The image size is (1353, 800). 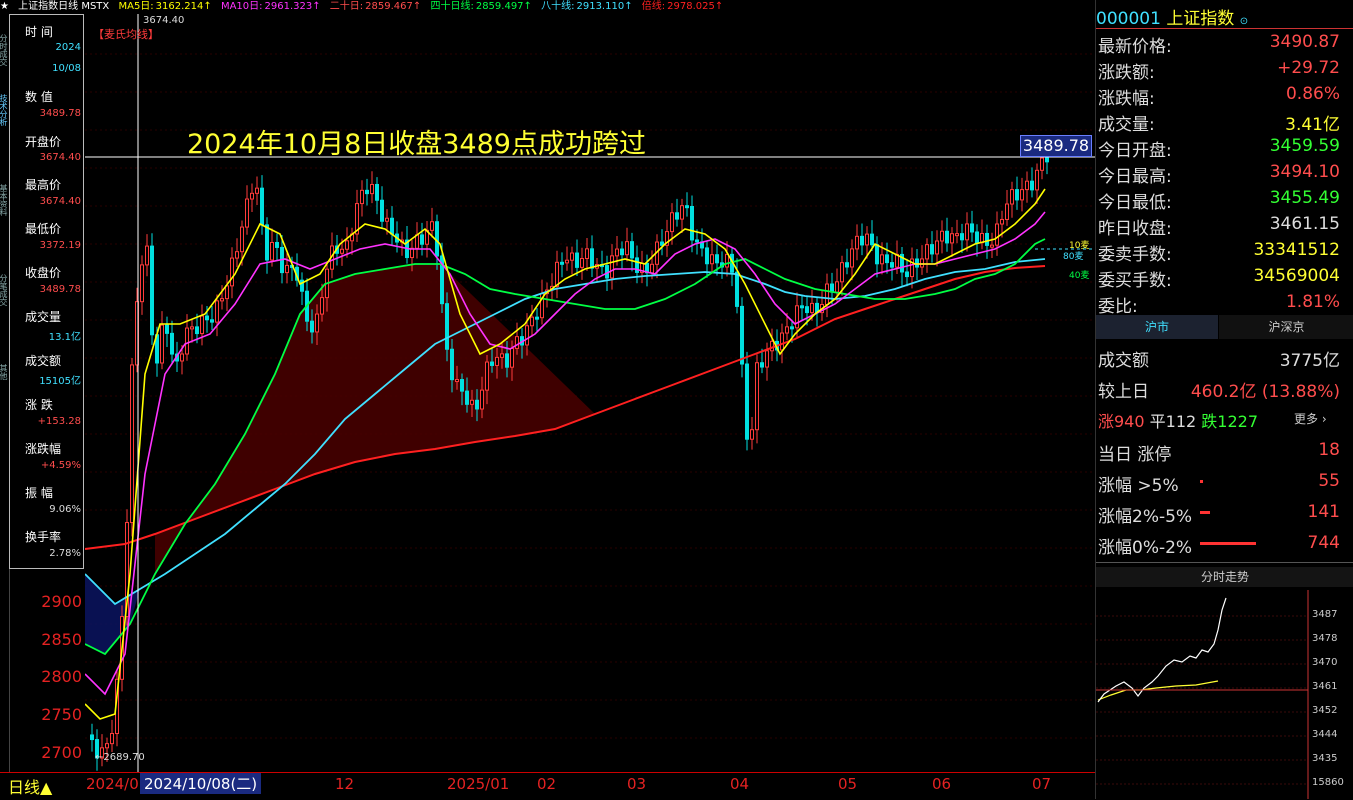 I want to click on tab-sh: 沪市, so click(x=1157, y=327).